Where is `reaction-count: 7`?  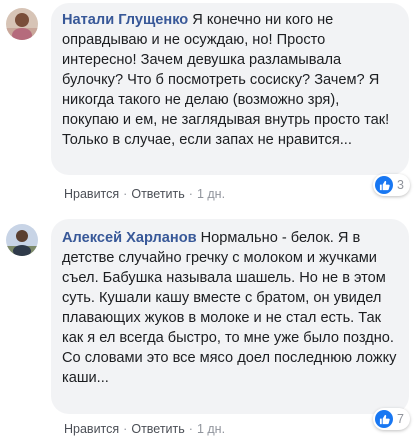 reaction-count: 7 is located at coordinates (391, 419).